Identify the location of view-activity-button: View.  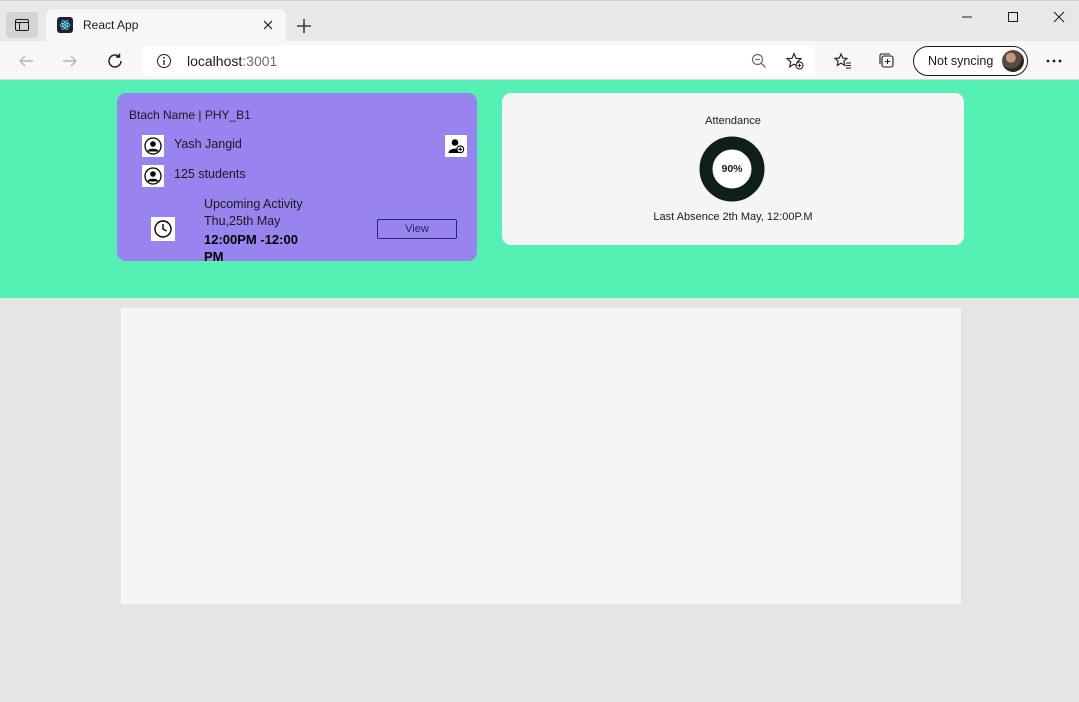
(417, 229).